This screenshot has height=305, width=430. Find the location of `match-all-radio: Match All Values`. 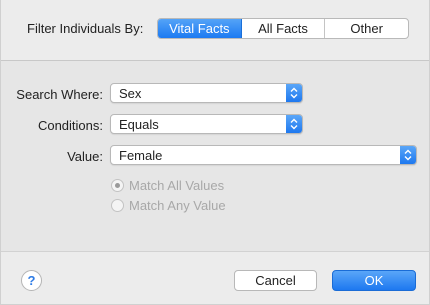

match-all-radio: Match All Values is located at coordinates (167, 185).